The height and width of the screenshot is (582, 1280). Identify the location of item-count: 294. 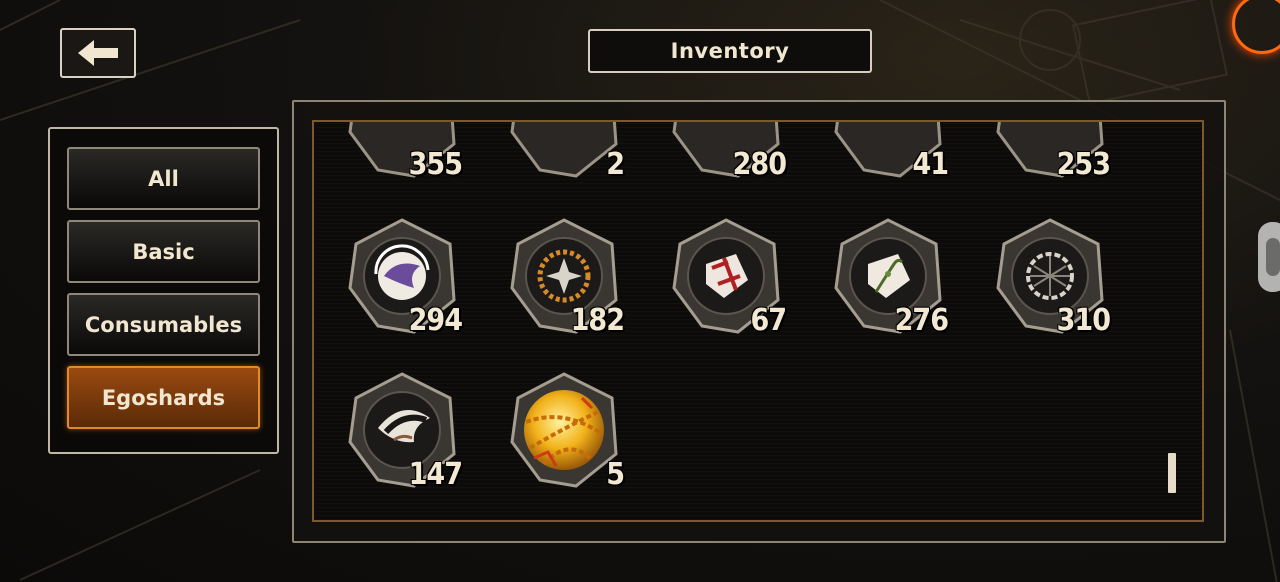
(435, 320).